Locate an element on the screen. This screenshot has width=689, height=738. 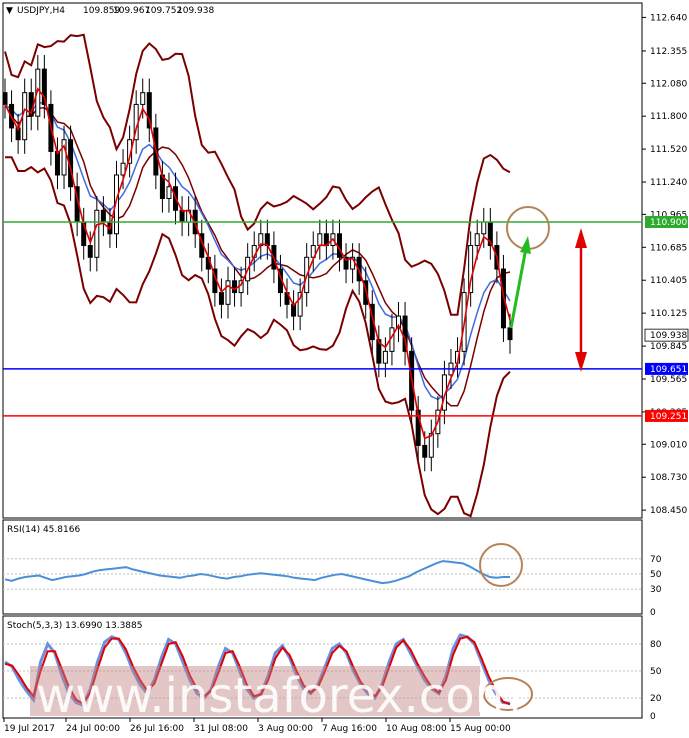
price-tick-label: 109.010 is located at coordinates (668, 445).